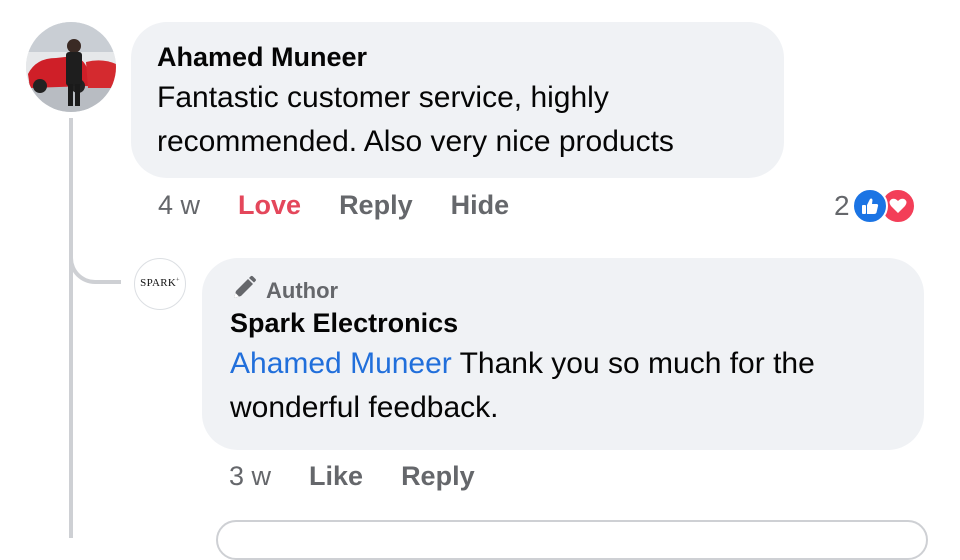  I want to click on love-button: Love, so click(269, 205).